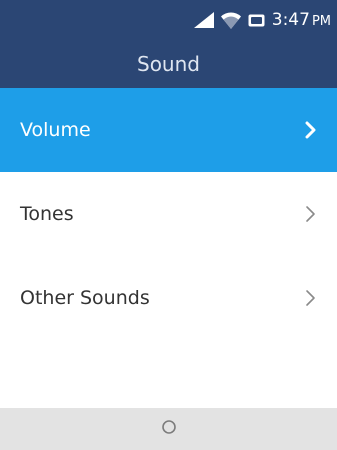 The height and width of the screenshot is (450, 337). What do you see at coordinates (301, 20) in the screenshot?
I see `status-time: 3:47 PM` at bounding box center [301, 20].